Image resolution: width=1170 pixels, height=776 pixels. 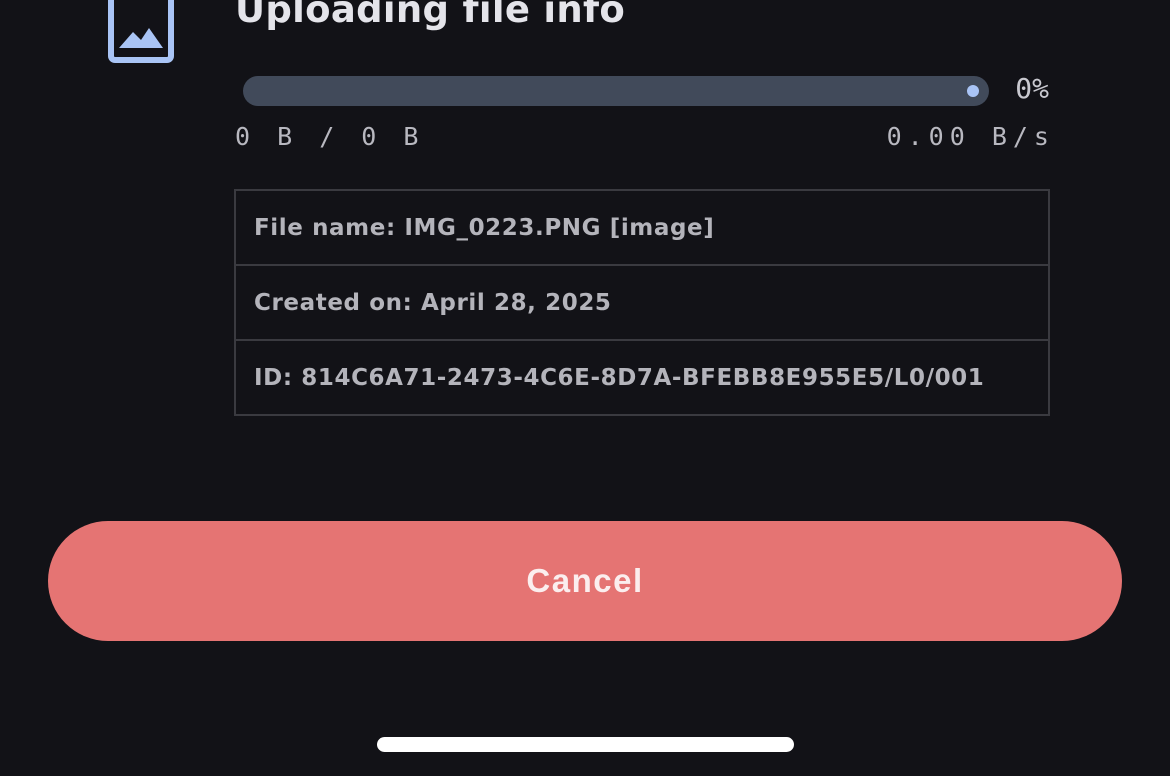 I want to click on created-on-row: Created on: April 28, 2025, so click(x=642, y=303).